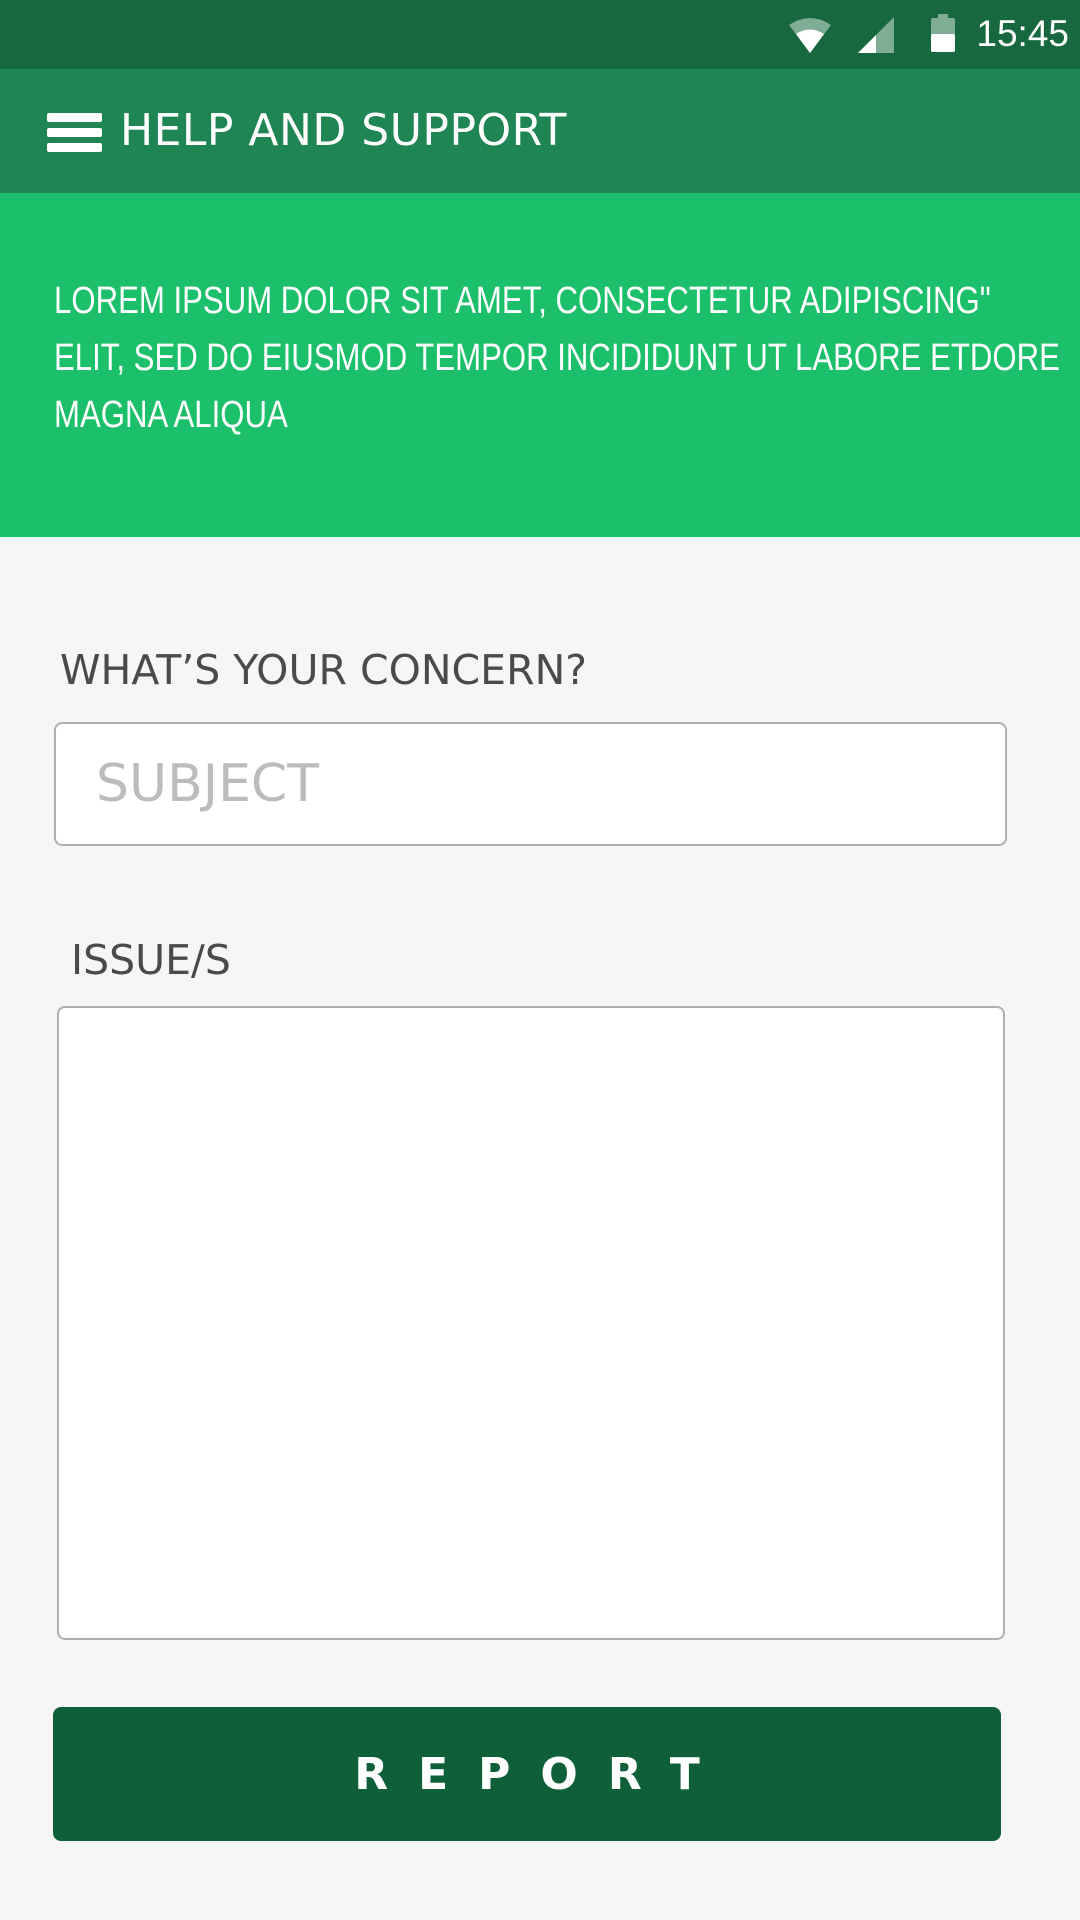 Image resolution: width=1080 pixels, height=1920 pixels. What do you see at coordinates (527, 1774) in the screenshot?
I see `report-button: REPORT` at bounding box center [527, 1774].